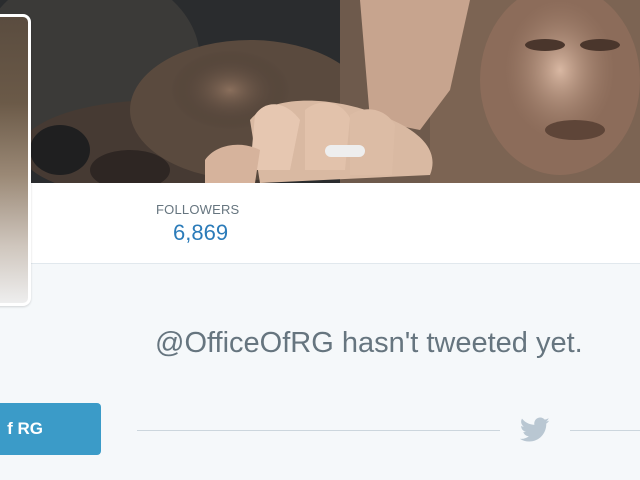 This screenshot has width=640, height=480. I want to click on profile-action-button: f RG, so click(50, 429).